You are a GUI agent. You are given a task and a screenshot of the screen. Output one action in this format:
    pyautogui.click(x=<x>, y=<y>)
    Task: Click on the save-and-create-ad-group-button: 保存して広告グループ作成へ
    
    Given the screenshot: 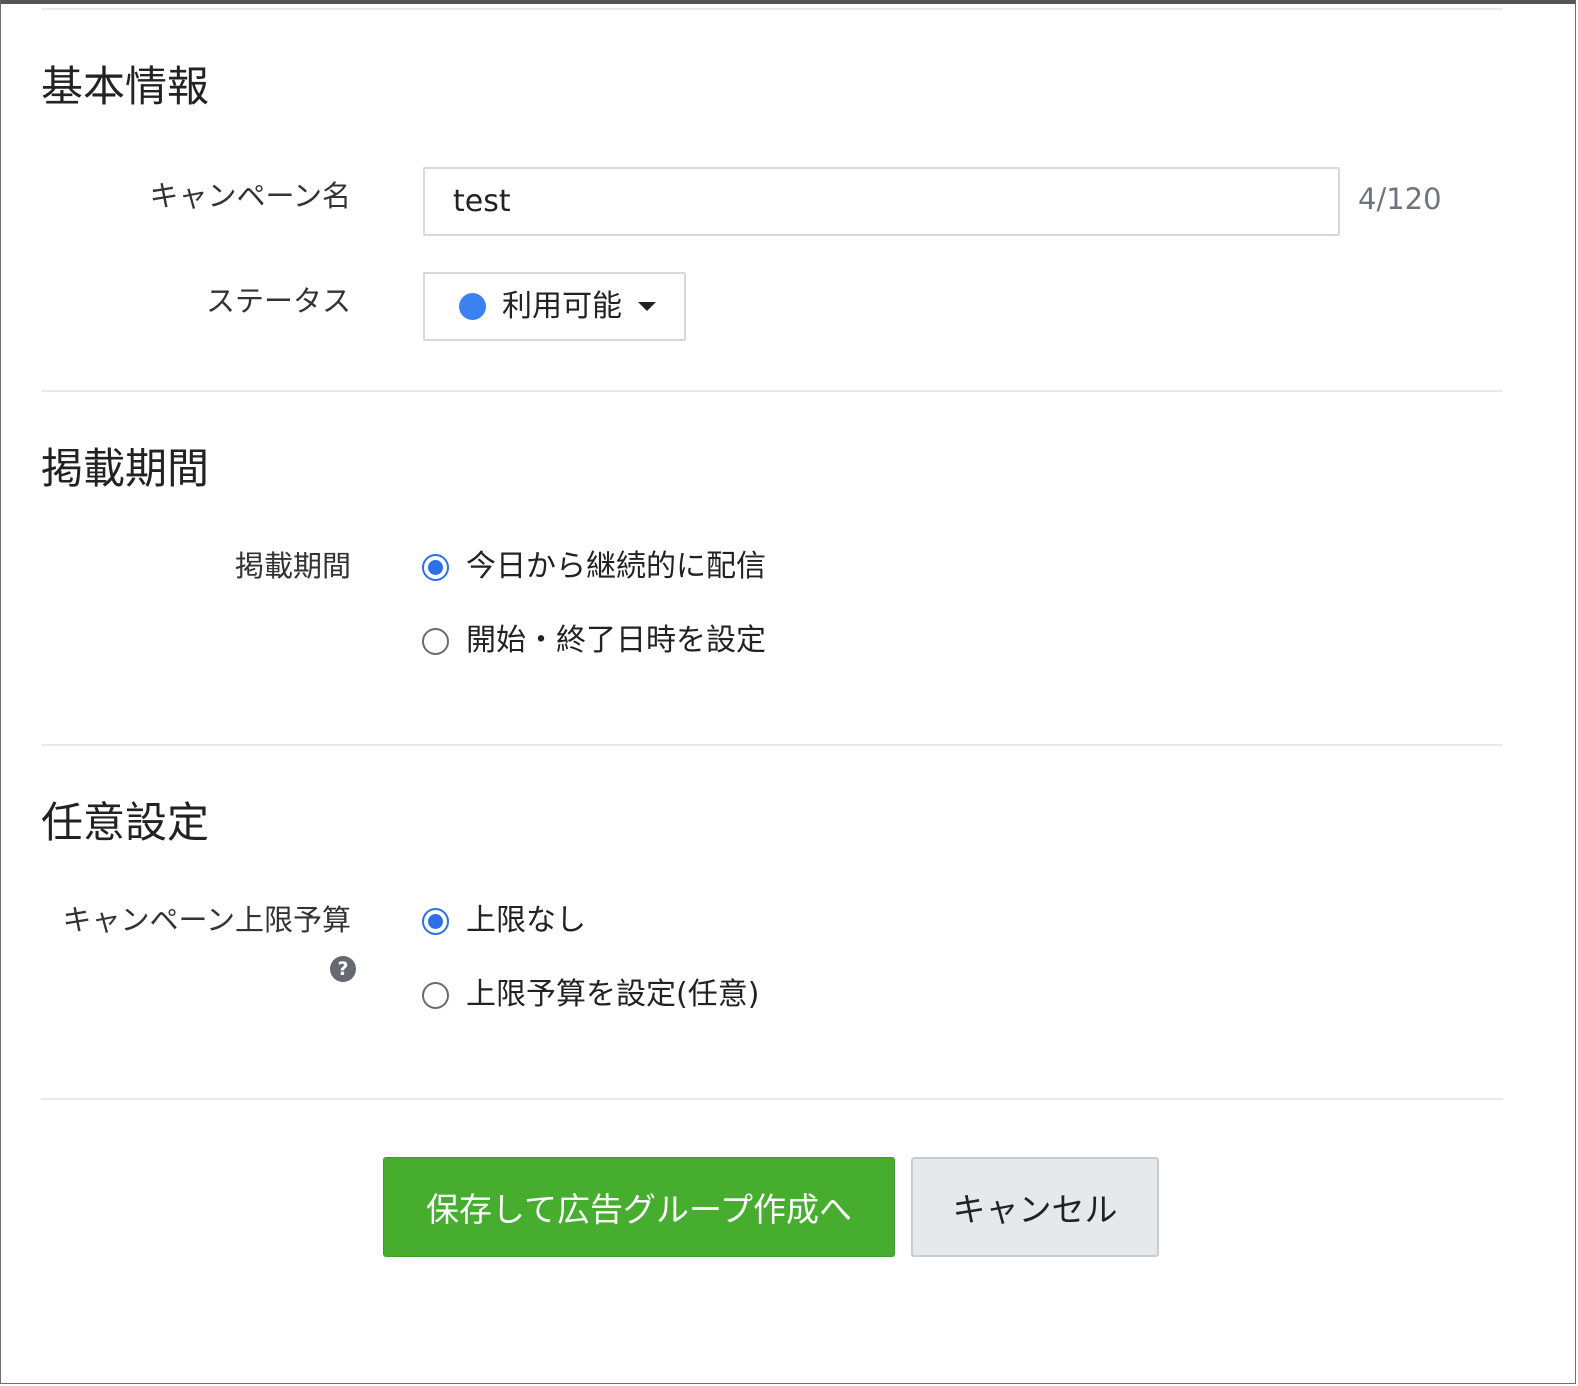 What is the action you would take?
    pyautogui.click(x=639, y=1207)
    